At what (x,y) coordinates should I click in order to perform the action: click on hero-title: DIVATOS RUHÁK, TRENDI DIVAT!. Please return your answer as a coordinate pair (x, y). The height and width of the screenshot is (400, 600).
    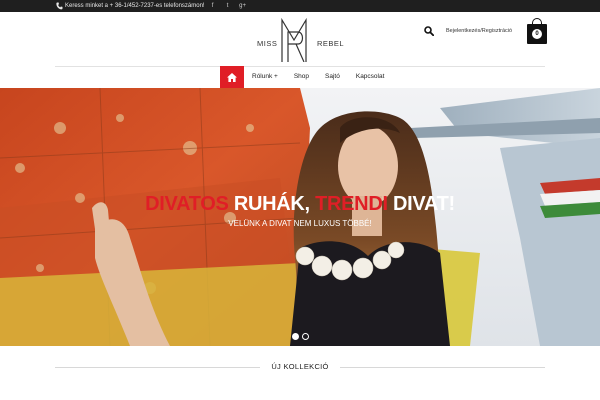
    Looking at the image, I should click on (300, 204).